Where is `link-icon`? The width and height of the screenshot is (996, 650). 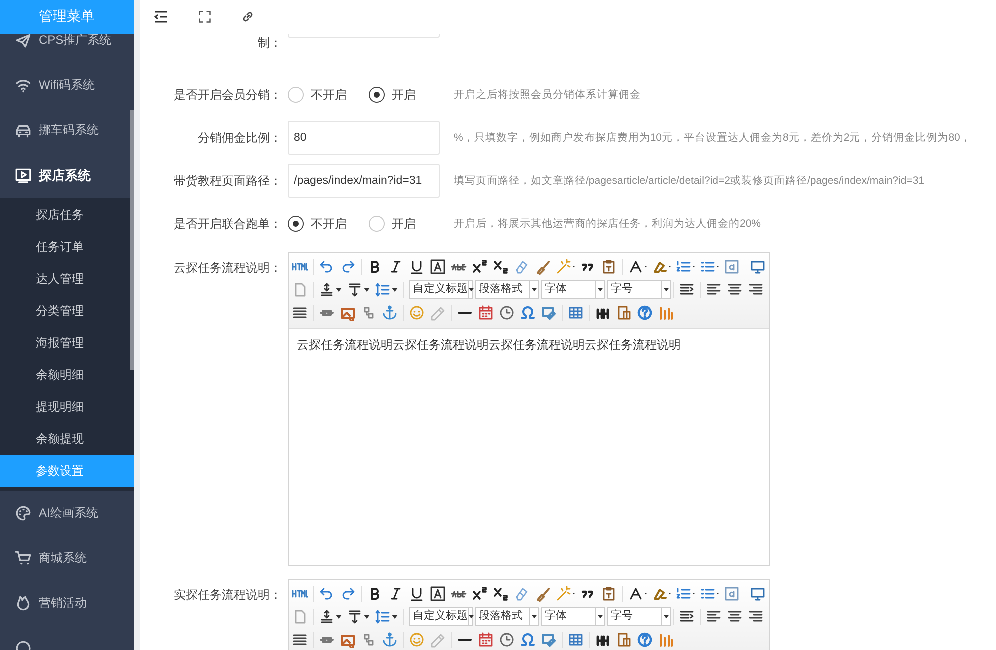 link-icon is located at coordinates (248, 17).